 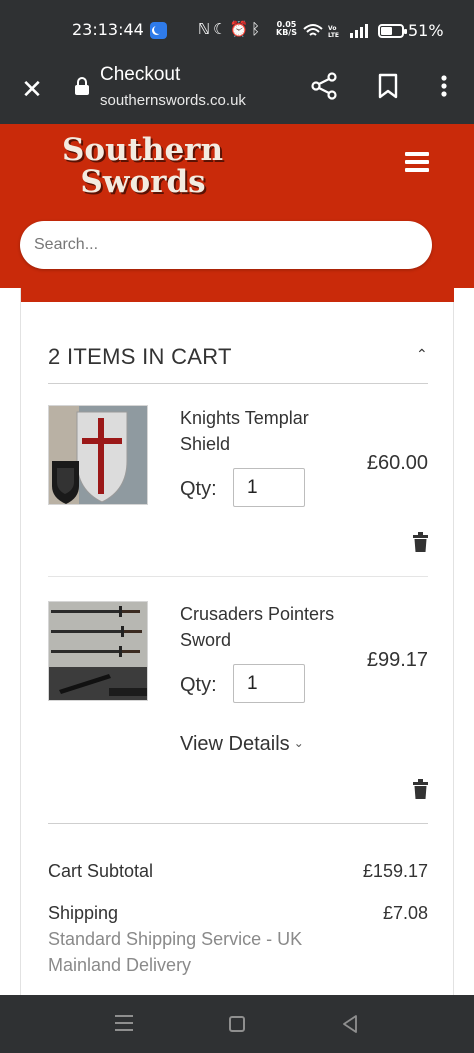 What do you see at coordinates (101, 871) in the screenshot?
I see `subtotal-label: Cart Subtotal` at bounding box center [101, 871].